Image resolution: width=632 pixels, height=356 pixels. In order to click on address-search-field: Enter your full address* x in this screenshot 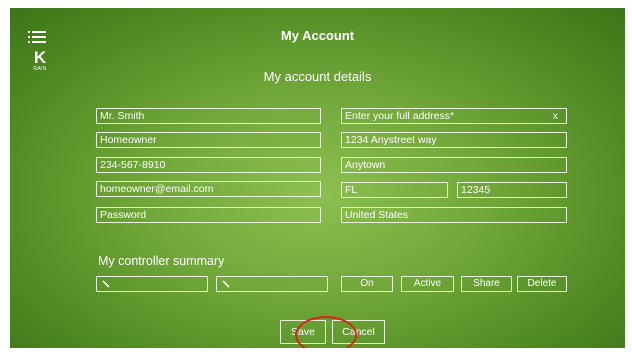, I will do `click(454, 116)`.